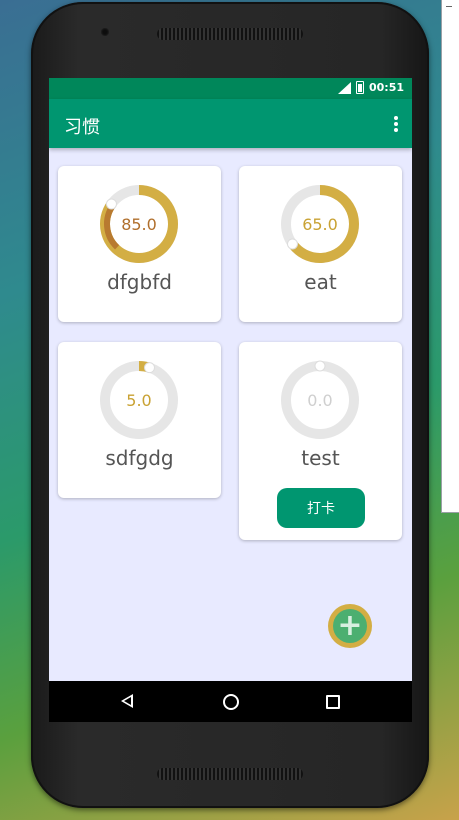  Describe the element at coordinates (320, 458) in the screenshot. I see `habit-name: test` at that location.